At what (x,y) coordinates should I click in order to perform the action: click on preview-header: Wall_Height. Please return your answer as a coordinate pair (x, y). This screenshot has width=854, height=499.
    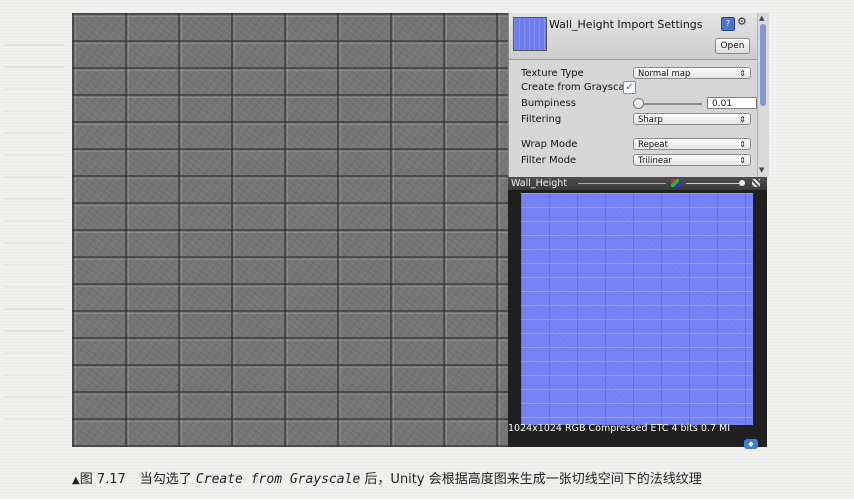
    Looking at the image, I should click on (637, 183).